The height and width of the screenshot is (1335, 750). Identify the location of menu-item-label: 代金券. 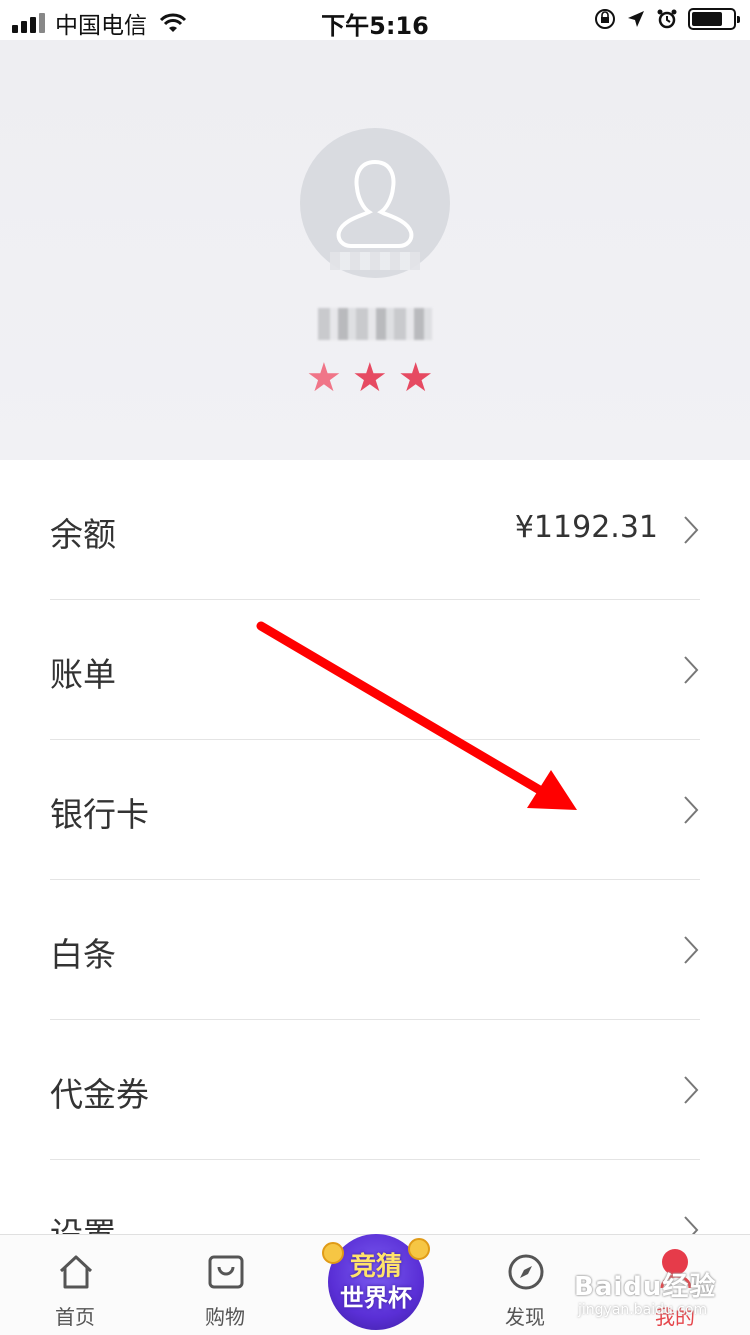
(99, 1094).